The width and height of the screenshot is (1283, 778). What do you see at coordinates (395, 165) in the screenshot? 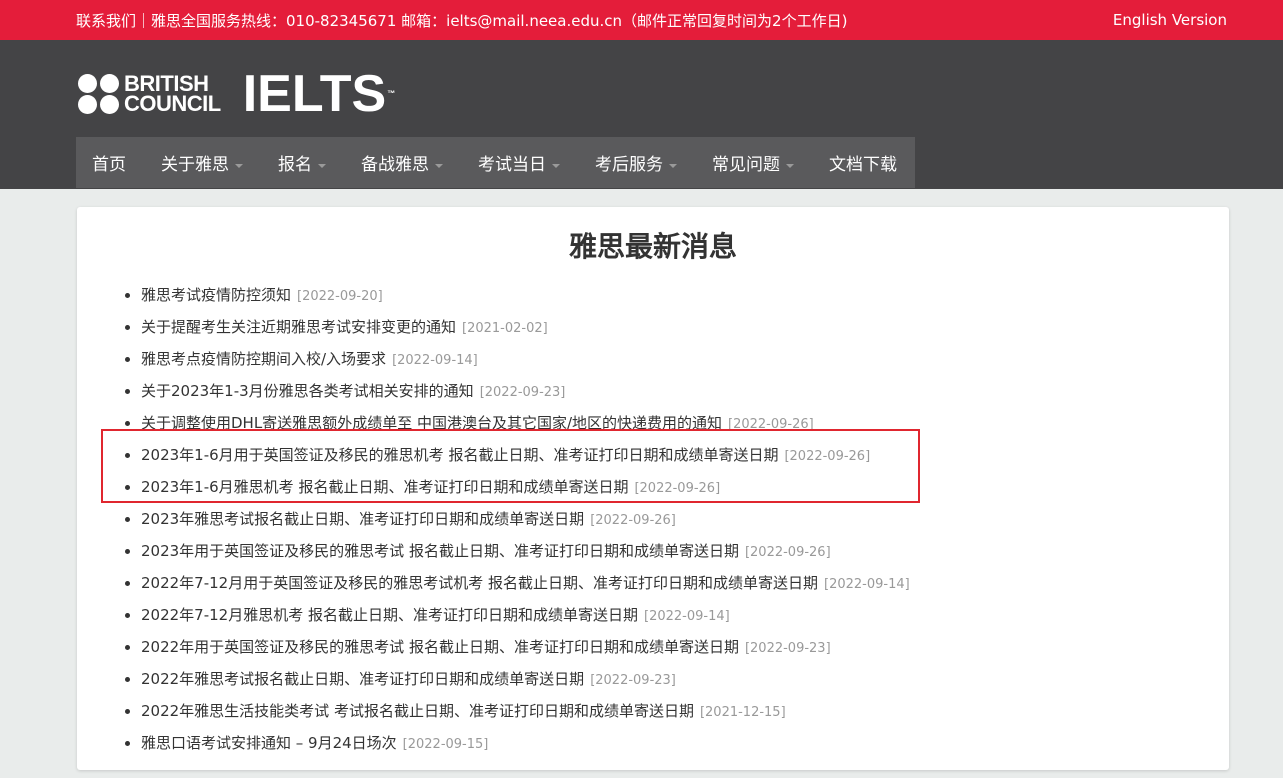
I see `nav-item-label: 备战雅思` at bounding box center [395, 165].